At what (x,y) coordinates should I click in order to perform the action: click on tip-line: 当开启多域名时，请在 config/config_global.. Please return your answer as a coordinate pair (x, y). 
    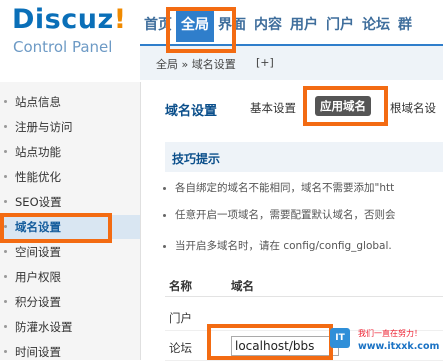
    Looking at the image, I should click on (283, 246).